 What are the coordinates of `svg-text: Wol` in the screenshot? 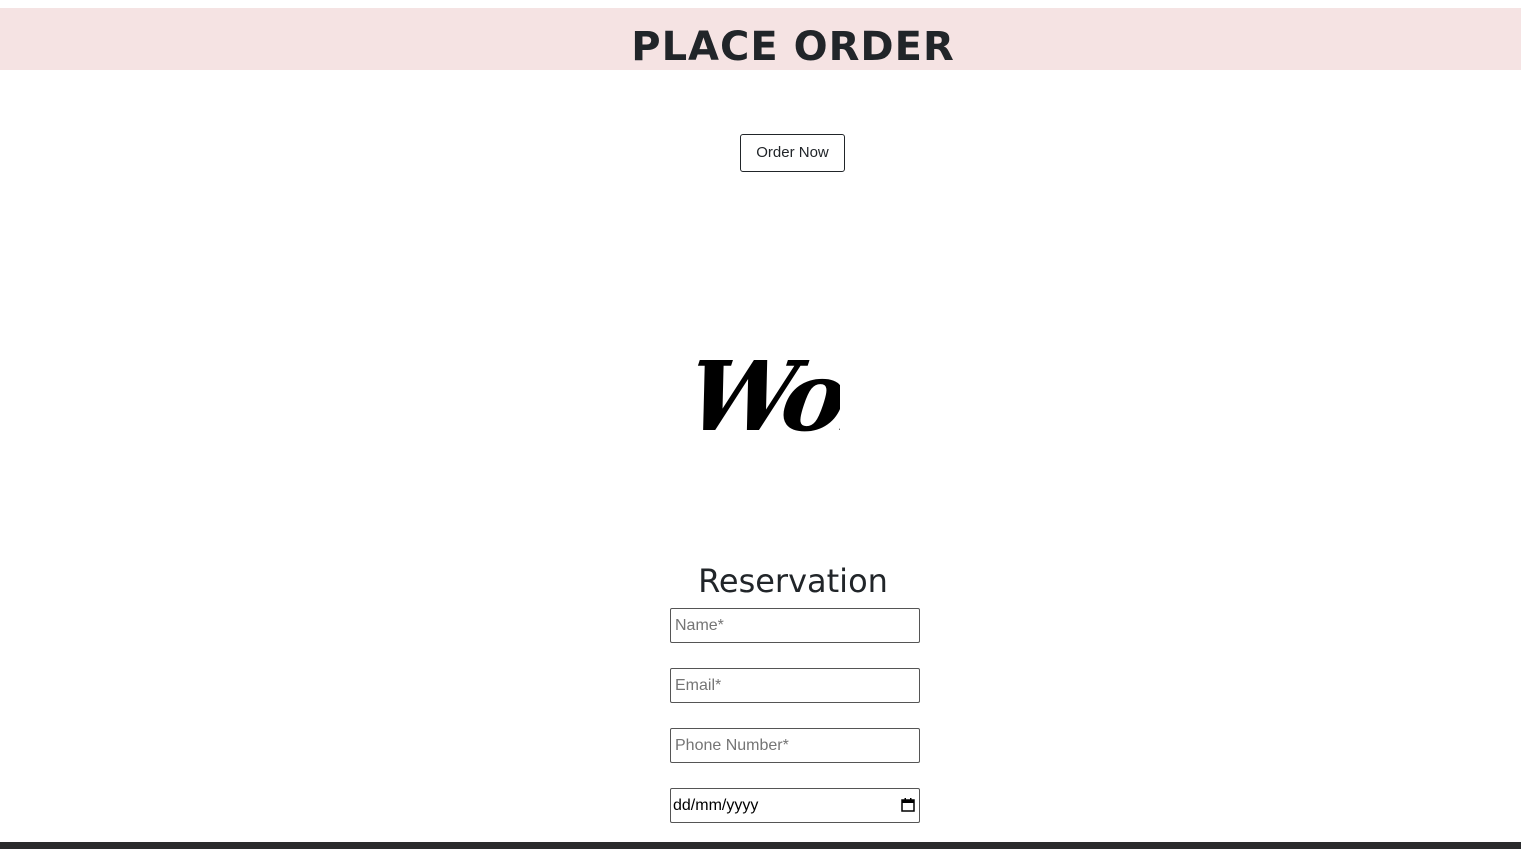 It's located at (760, 394).